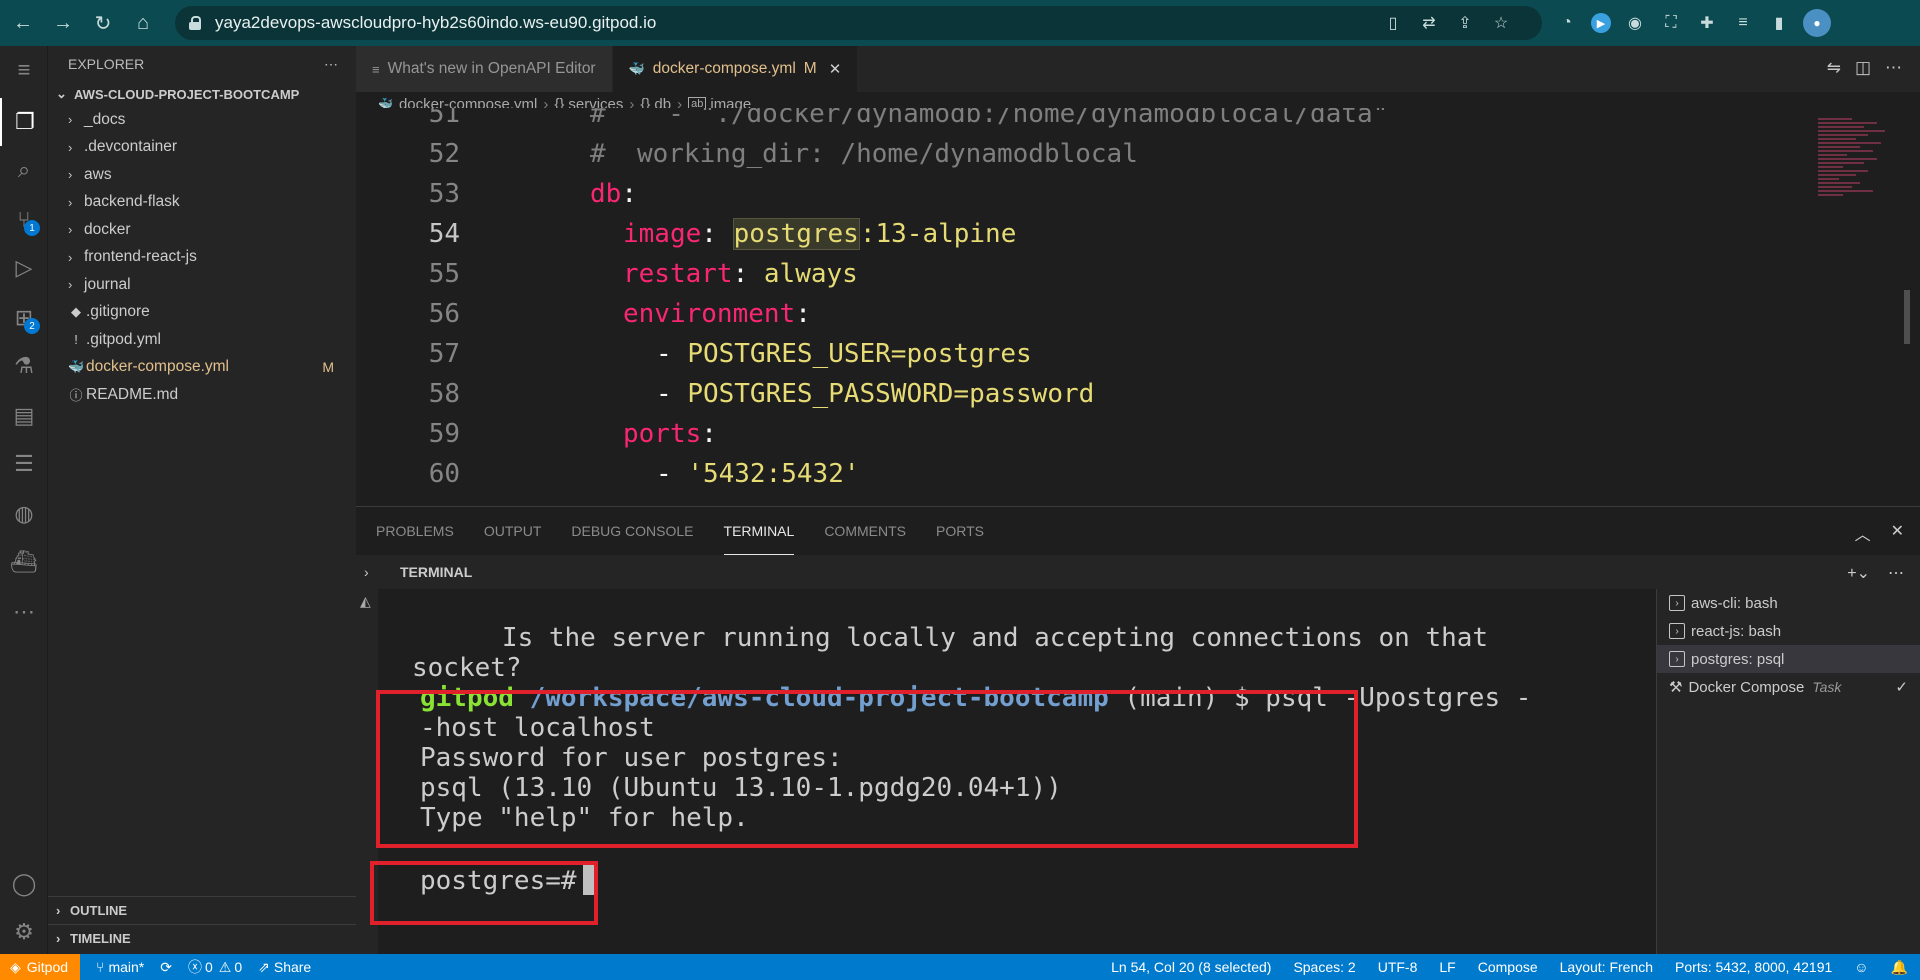 This screenshot has width=1920, height=980. I want to click on docker-file-icon: 🐳, so click(636, 68).